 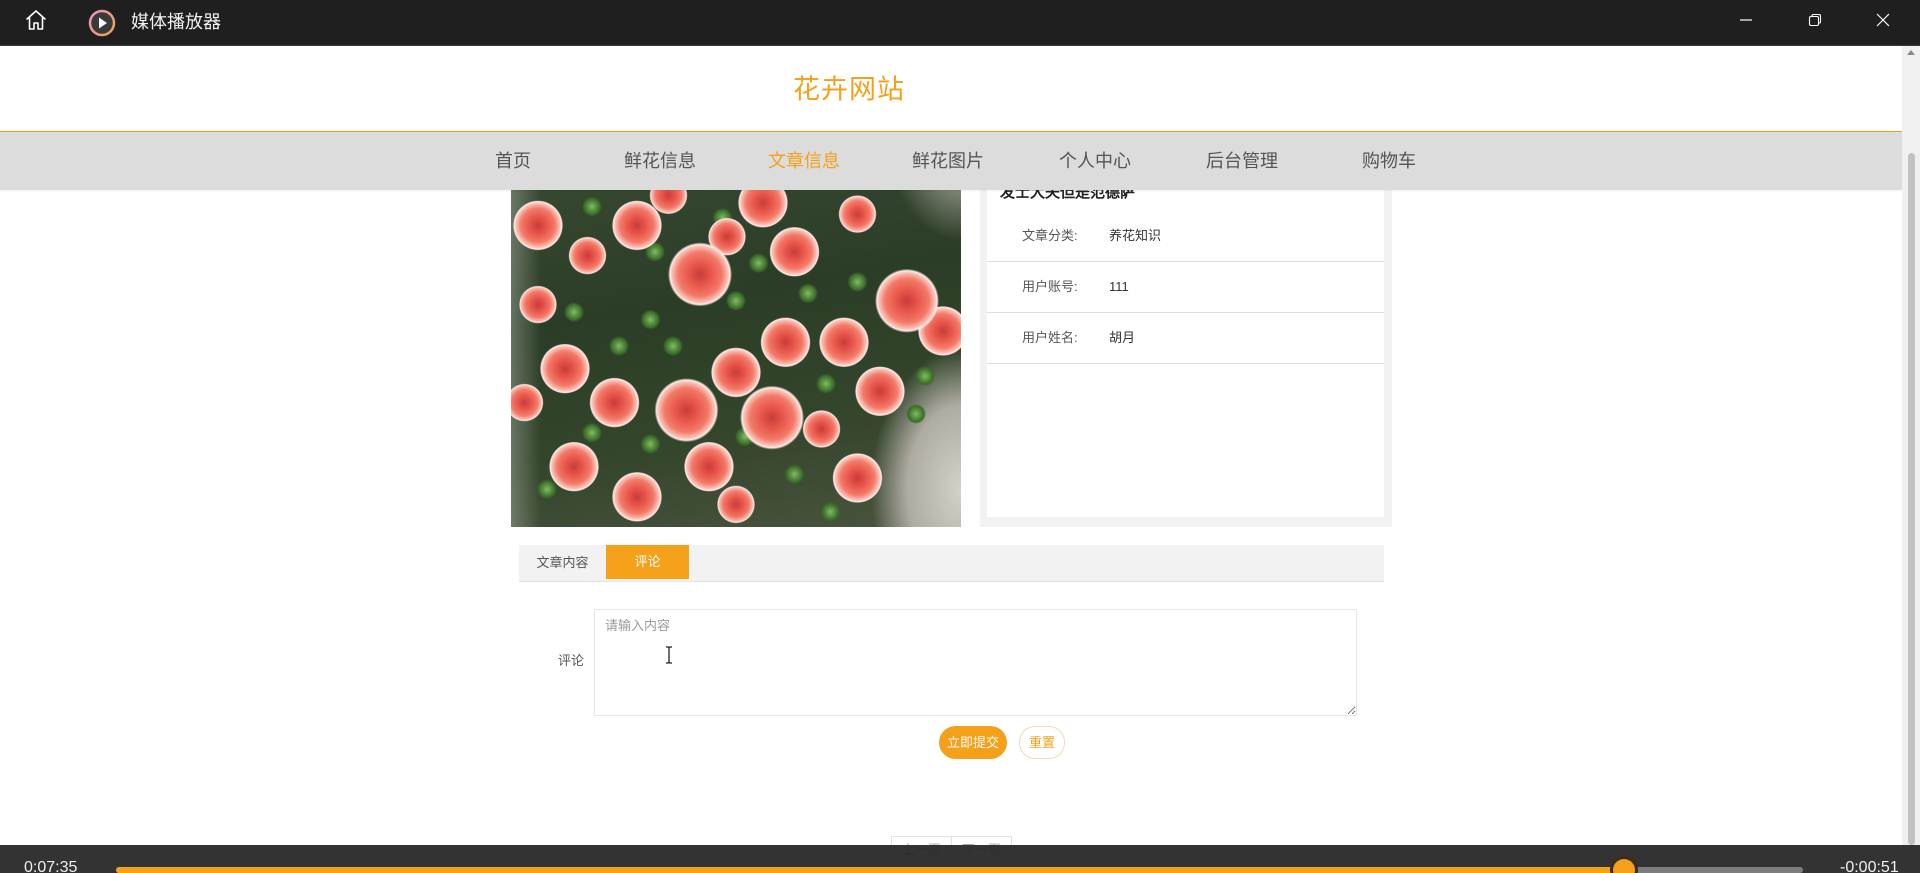 I want to click on field-value: 111, so click(x=1119, y=286).